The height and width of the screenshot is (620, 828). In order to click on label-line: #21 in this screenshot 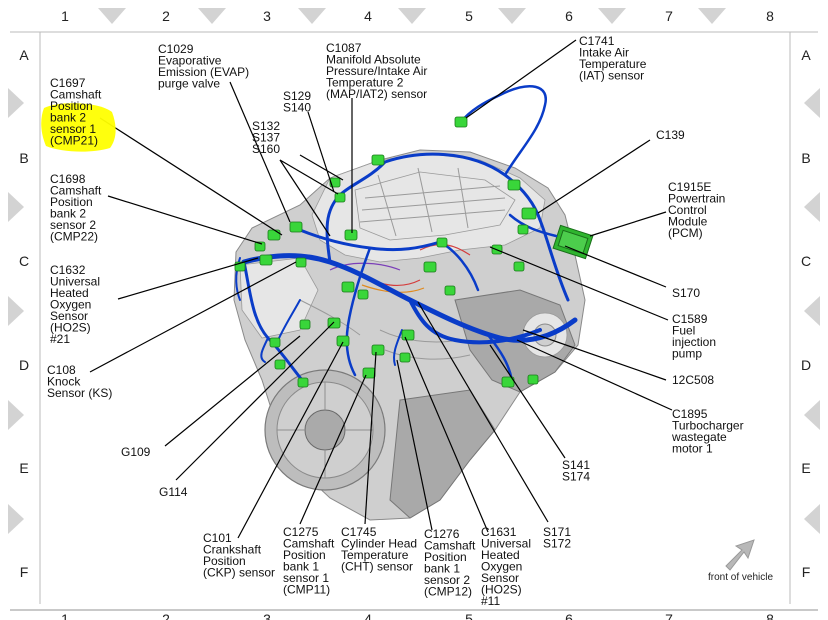, I will do `click(60, 339)`.